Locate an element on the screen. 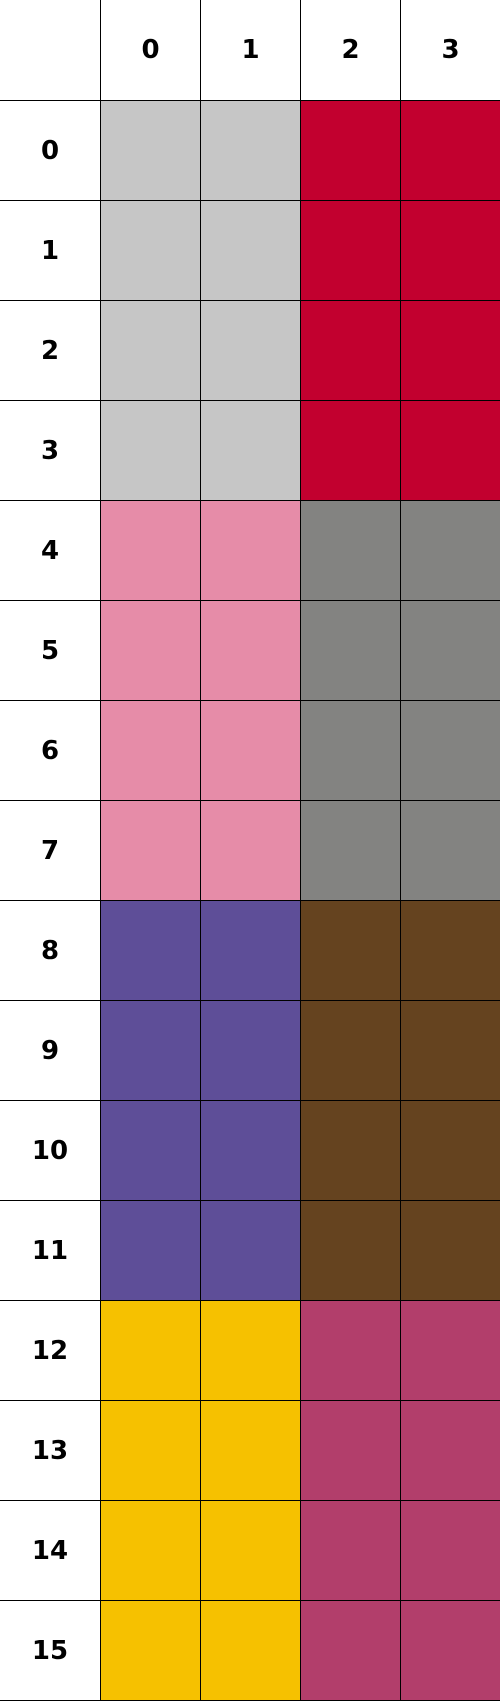  row-header-7: 7 is located at coordinates (50, 850).